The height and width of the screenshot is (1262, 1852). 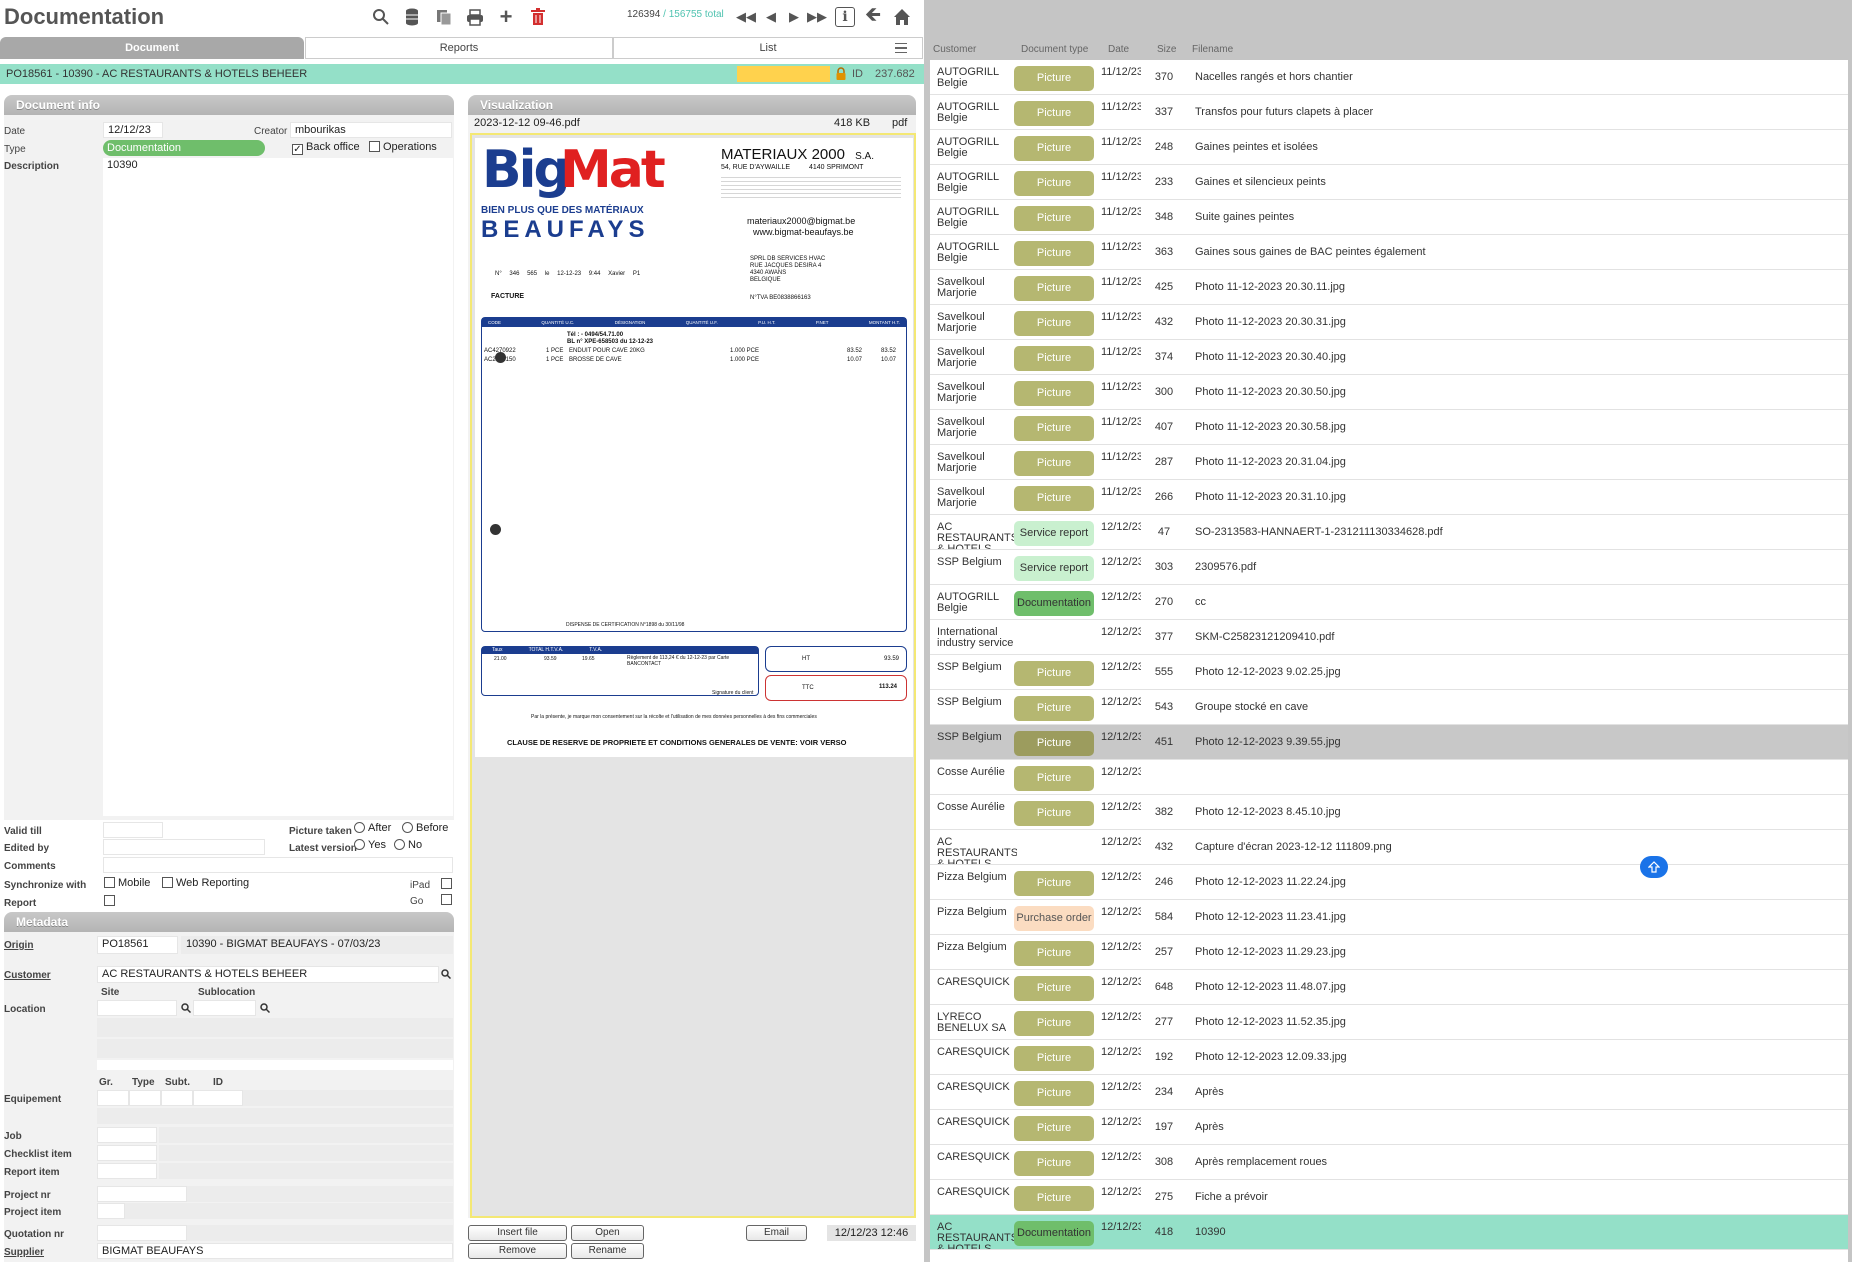 What do you see at coordinates (184, 148) in the screenshot?
I see `type-field: Documentation` at bounding box center [184, 148].